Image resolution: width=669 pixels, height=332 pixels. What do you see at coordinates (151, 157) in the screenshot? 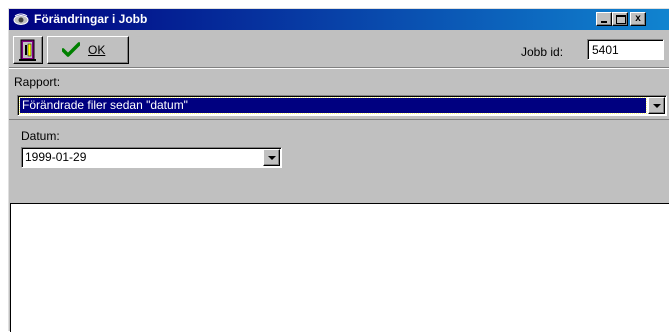
I see `datum-dropdown: 1999-01-29` at bounding box center [151, 157].